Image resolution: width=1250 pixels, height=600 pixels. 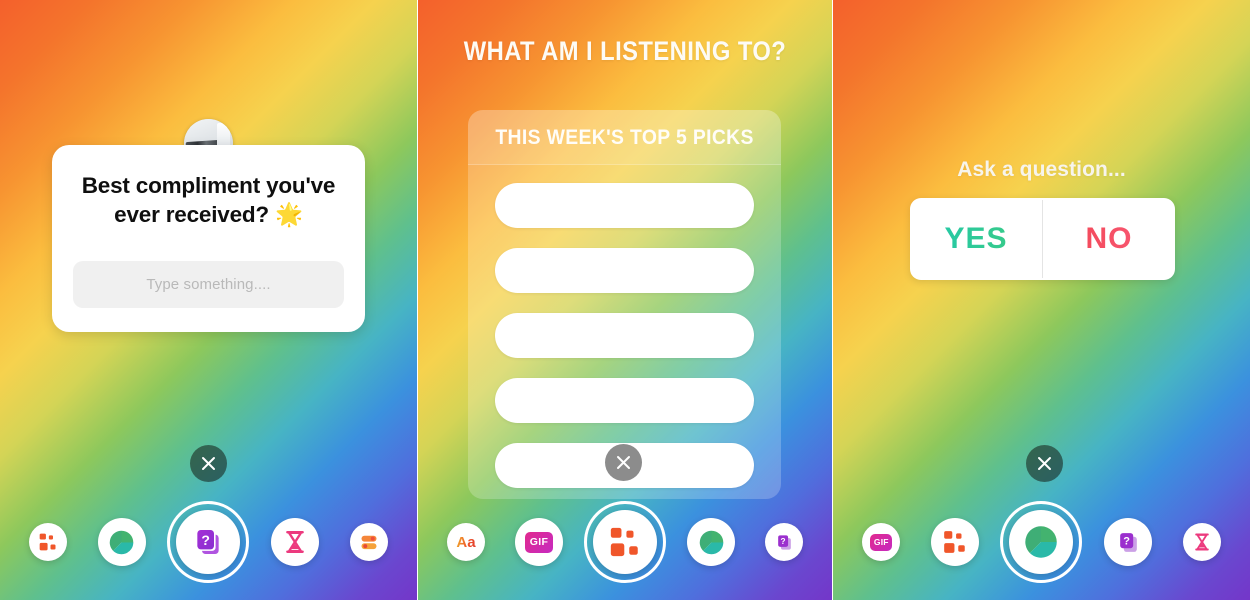 I want to click on panel-title: WHAT AM I LISTENING TO?, so click(x=625, y=51).